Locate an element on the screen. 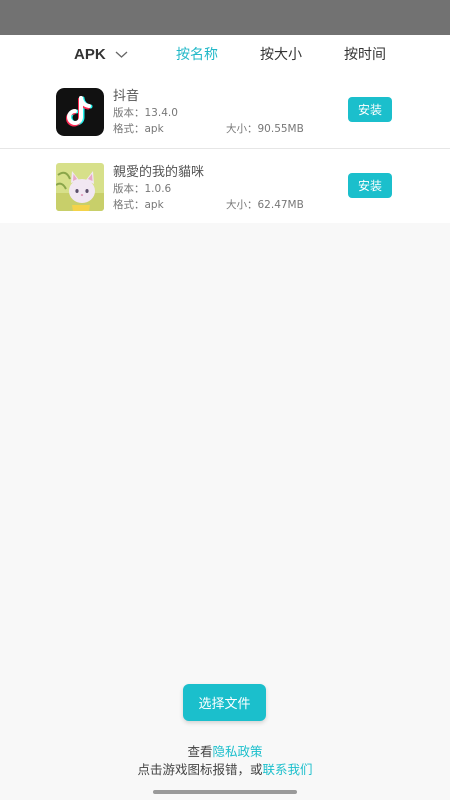 The image size is (450, 800). file-type-dropdown: APK is located at coordinates (101, 54).